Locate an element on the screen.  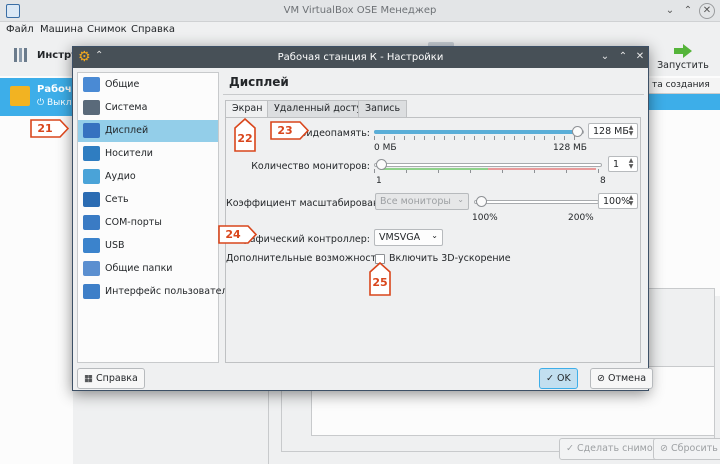
callout-24: 24 is located at coordinates (238, 234).